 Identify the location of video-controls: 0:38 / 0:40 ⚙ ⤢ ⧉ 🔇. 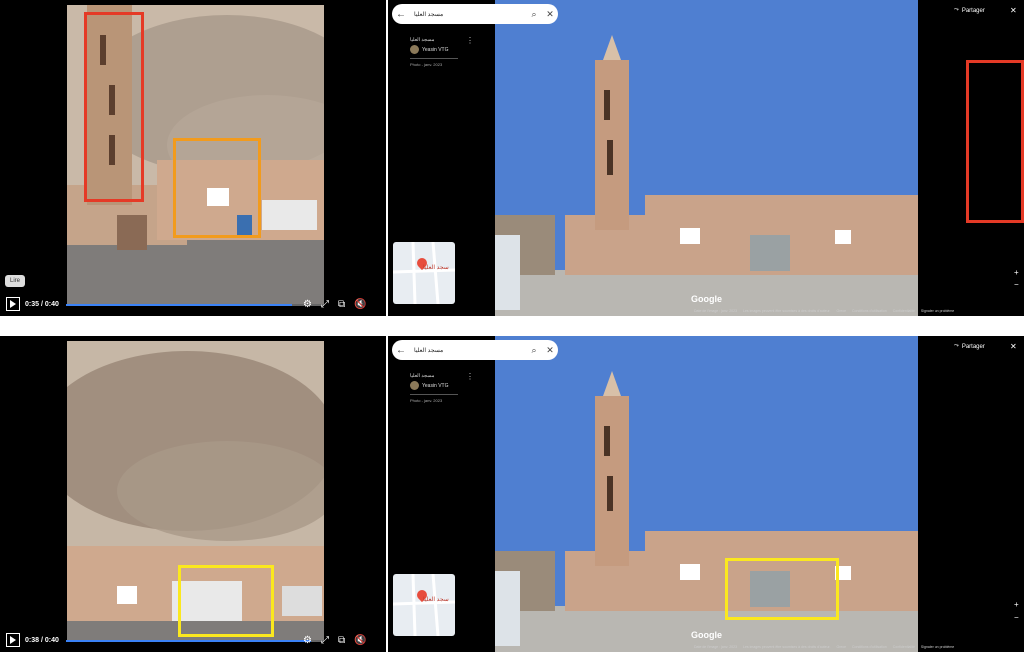
(193, 640).